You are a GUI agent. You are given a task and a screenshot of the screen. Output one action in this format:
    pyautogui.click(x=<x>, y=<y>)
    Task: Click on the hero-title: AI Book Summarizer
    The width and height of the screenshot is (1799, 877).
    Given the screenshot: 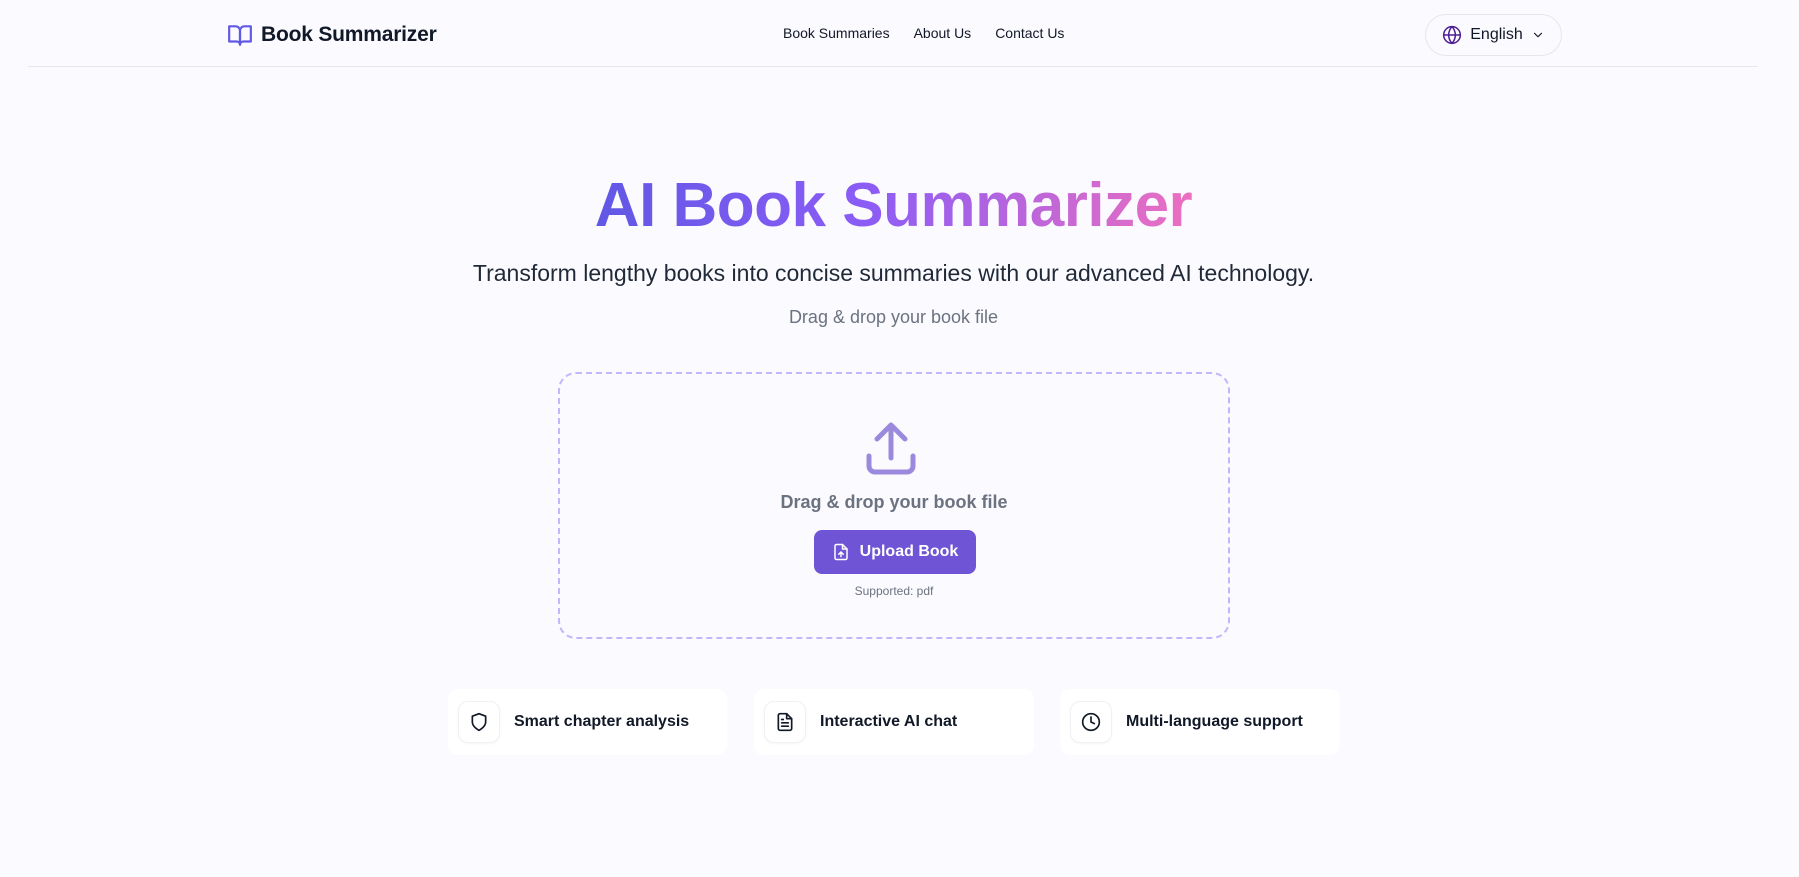 What is the action you would take?
    pyautogui.click(x=893, y=205)
    